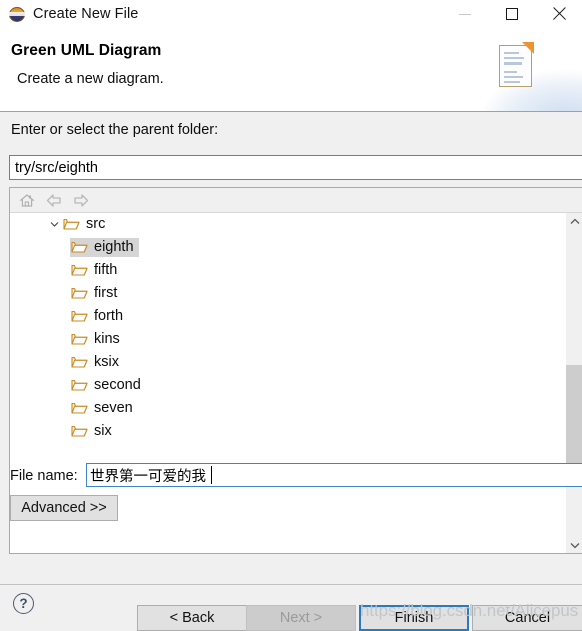 This screenshot has width=582, height=631. I want to click on advanced-button: Advanced >>, so click(64, 508).